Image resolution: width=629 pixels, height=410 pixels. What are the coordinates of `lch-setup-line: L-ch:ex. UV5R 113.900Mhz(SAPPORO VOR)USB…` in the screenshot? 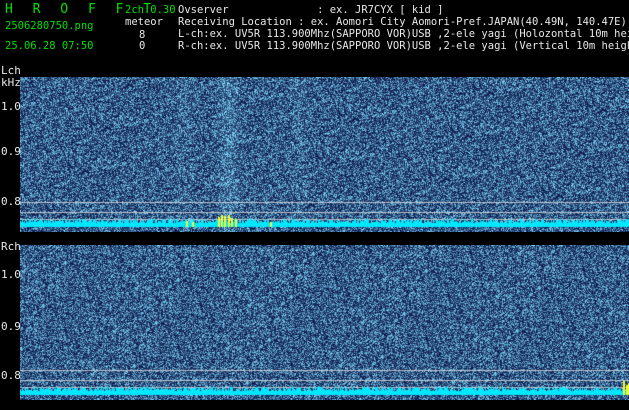 It's located at (403, 34).